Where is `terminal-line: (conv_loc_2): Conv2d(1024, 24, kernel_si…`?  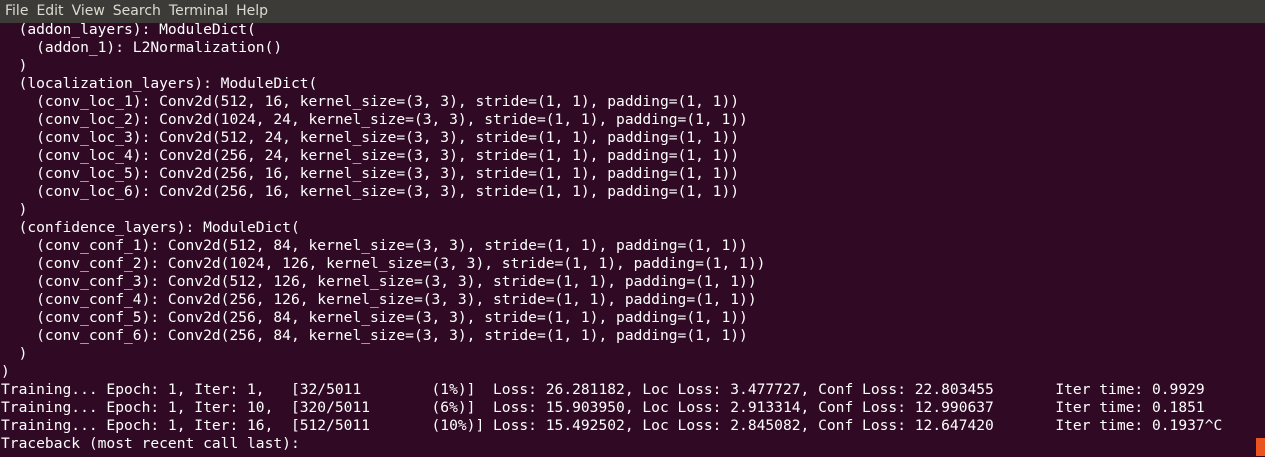 terminal-line: (conv_loc_2): Conv2d(1024, 24, kernel_si… is located at coordinates (374, 119).